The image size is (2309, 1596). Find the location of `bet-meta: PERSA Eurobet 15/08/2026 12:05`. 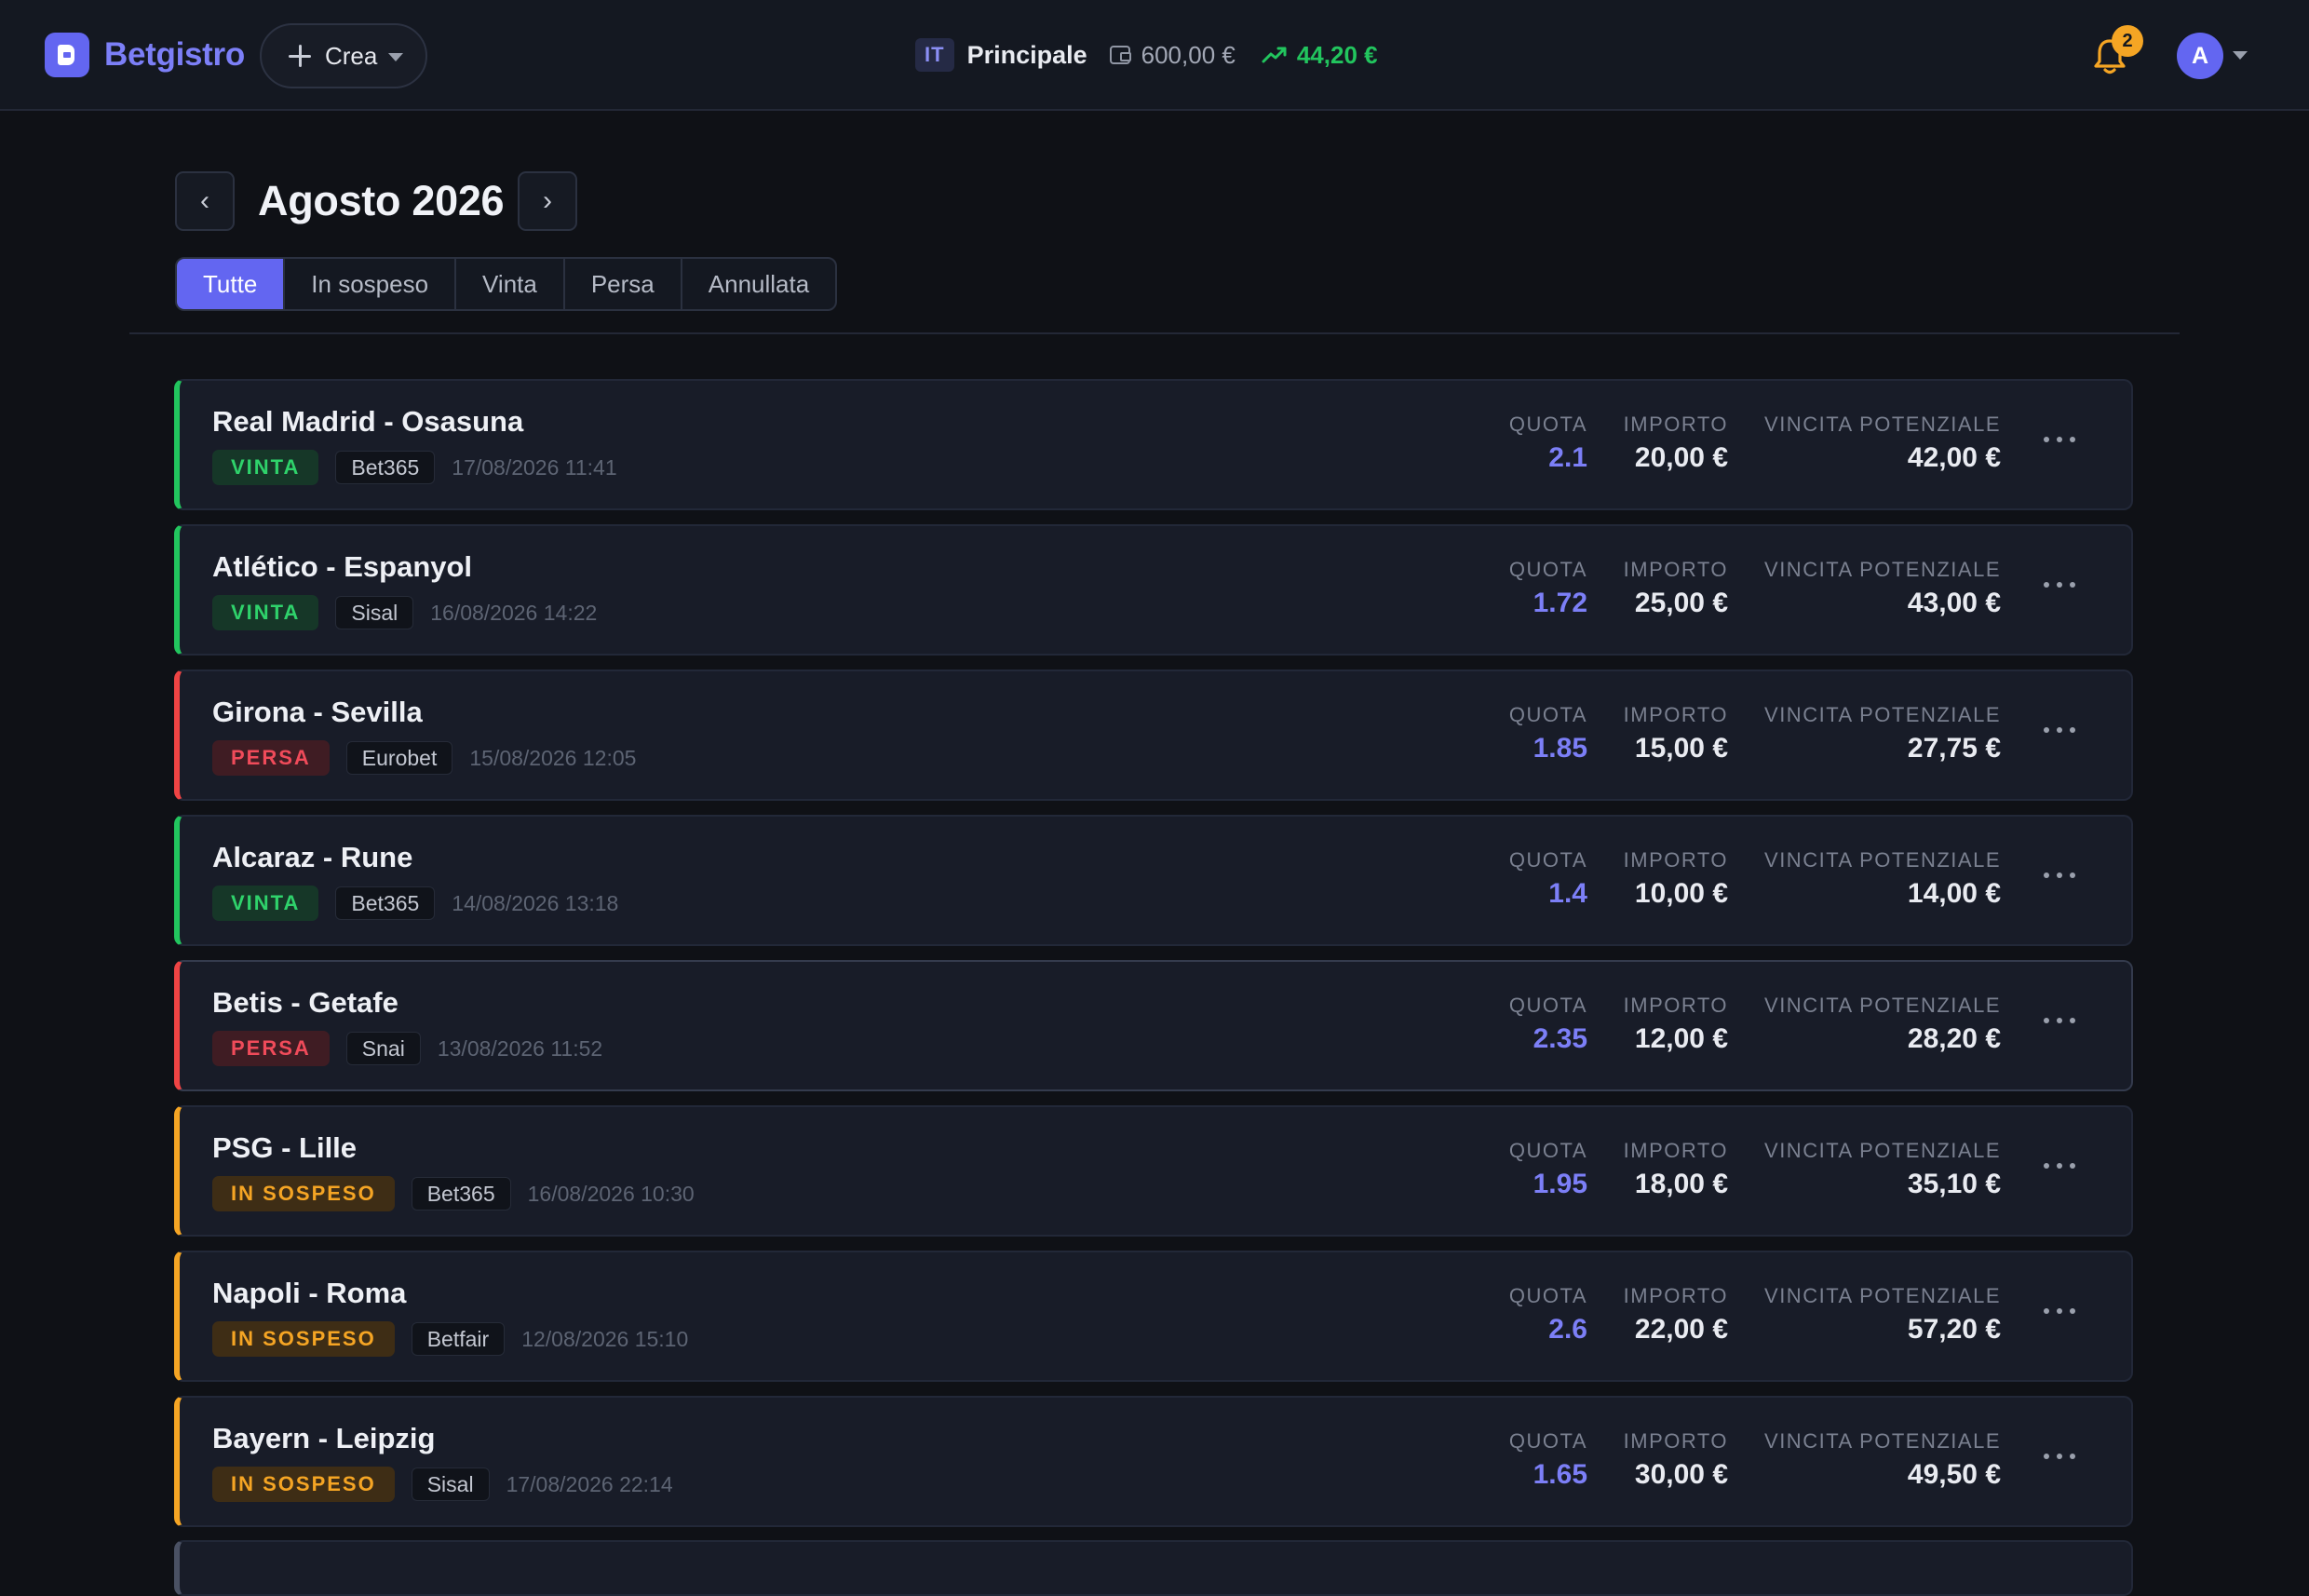

bet-meta: PERSA Eurobet 15/08/2026 12:05 is located at coordinates (424, 758).